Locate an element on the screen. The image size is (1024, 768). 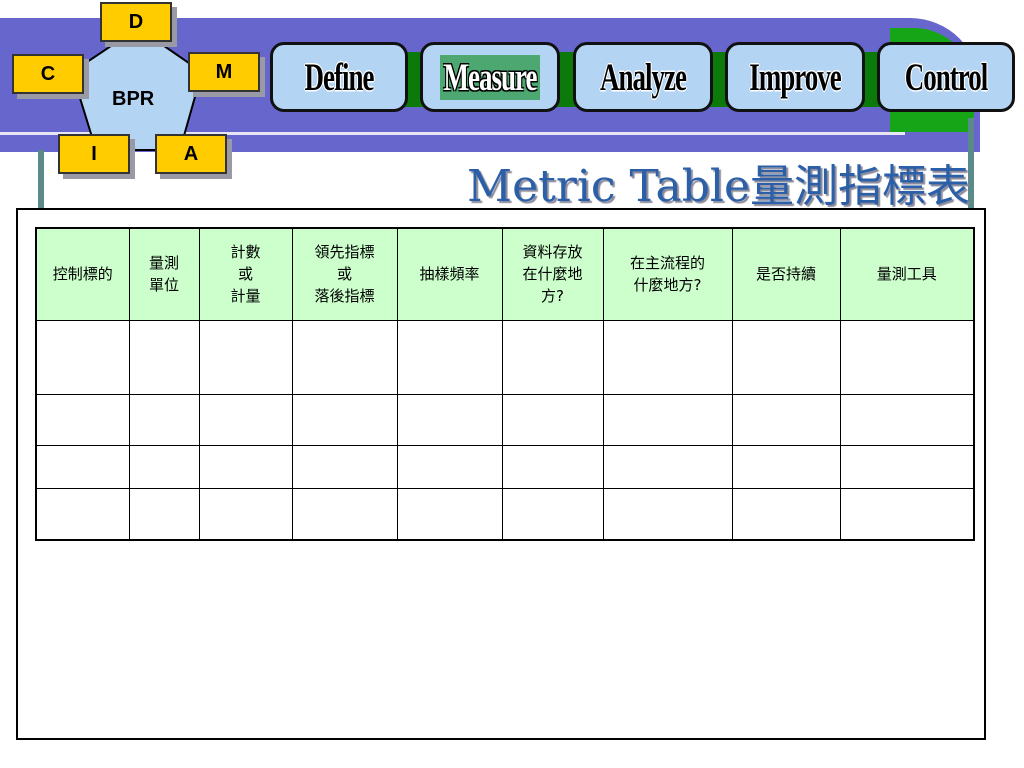
phase-improve-button: Improve is located at coordinates (795, 77).